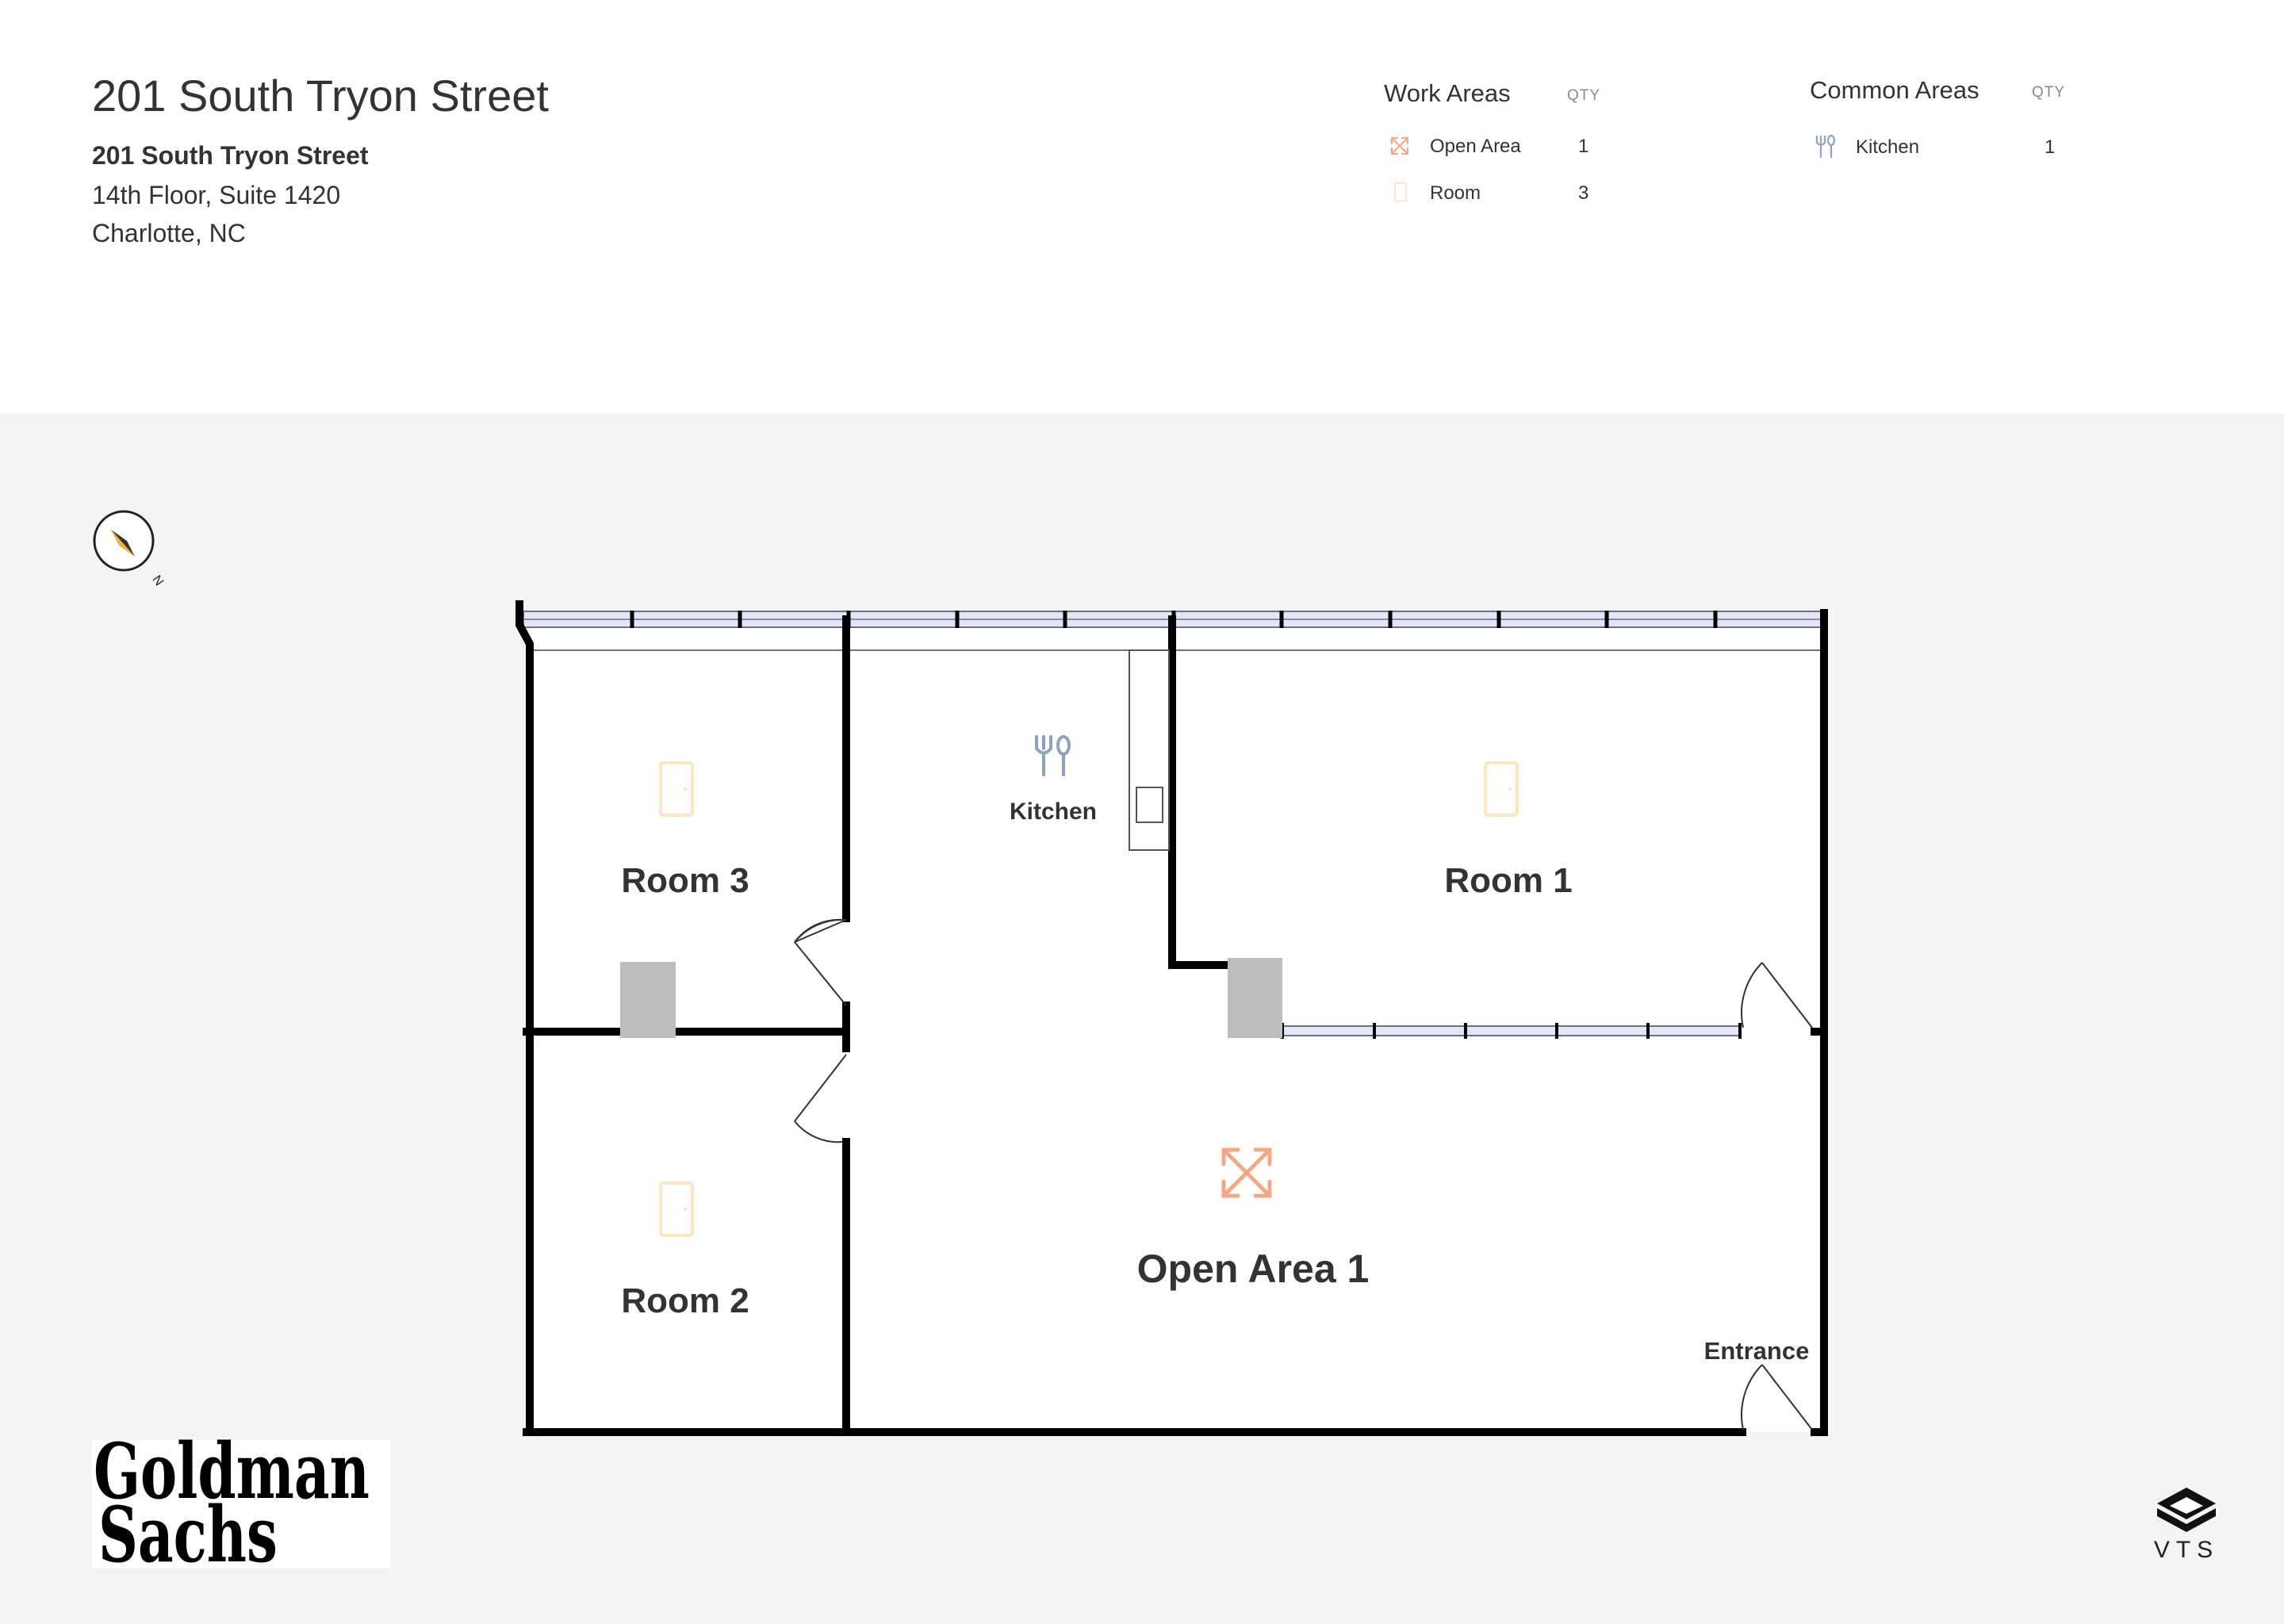 The height and width of the screenshot is (1624, 2284). What do you see at coordinates (2186, 1510) in the screenshot?
I see `vts-mark-icon` at bounding box center [2186, 1510].